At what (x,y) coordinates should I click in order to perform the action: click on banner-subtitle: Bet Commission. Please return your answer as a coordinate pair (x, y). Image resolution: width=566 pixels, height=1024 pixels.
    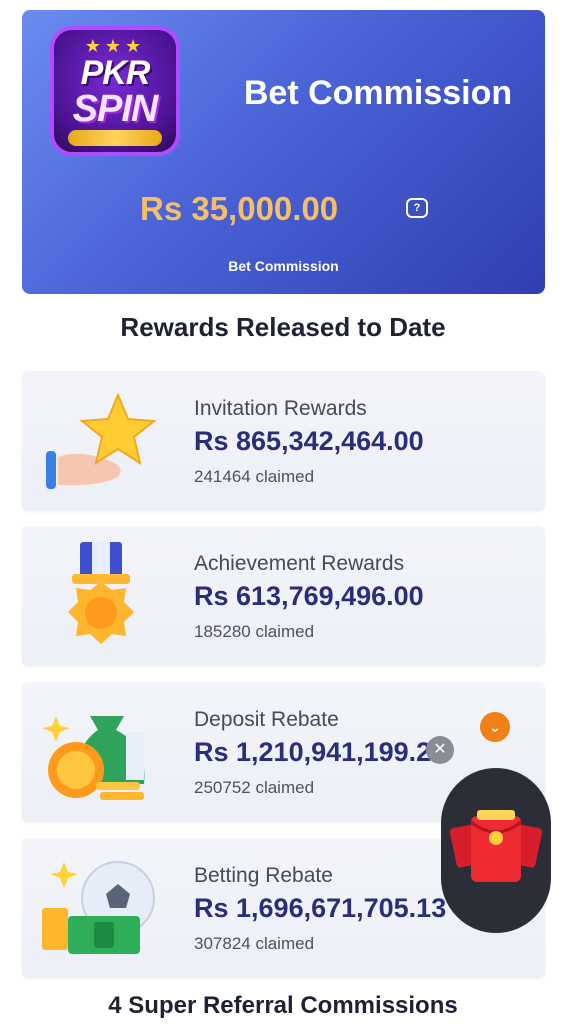
    Looking at the image, I should click on (283, 266).